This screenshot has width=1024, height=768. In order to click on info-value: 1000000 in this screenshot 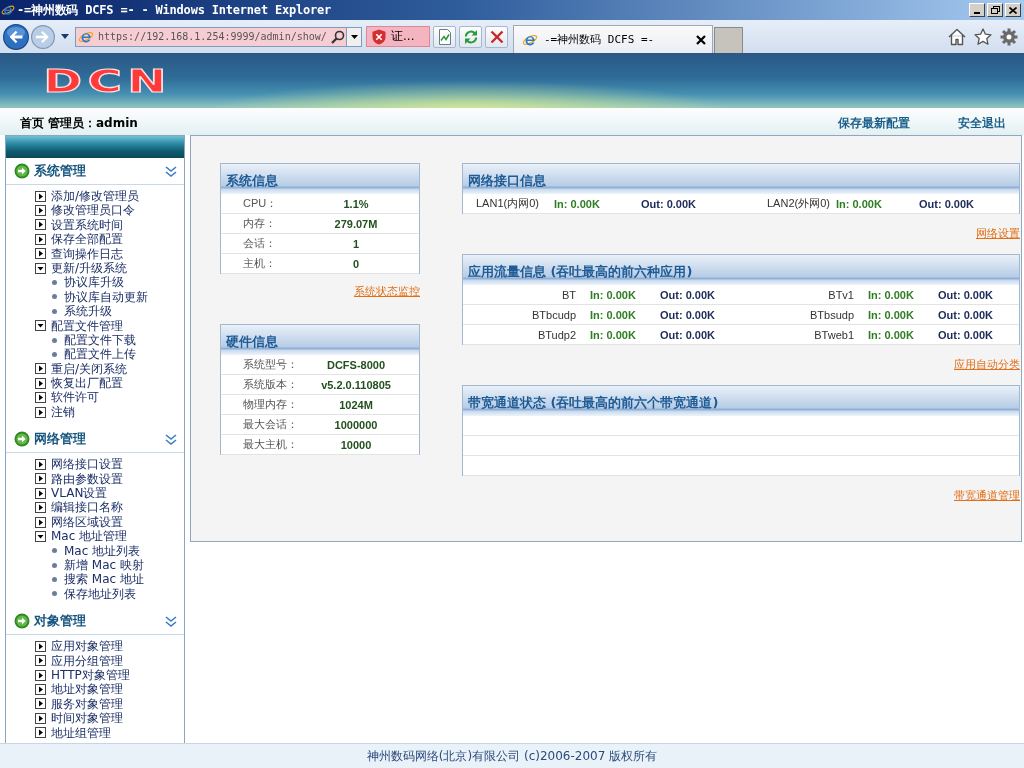, I will do `click(356, 424)`.